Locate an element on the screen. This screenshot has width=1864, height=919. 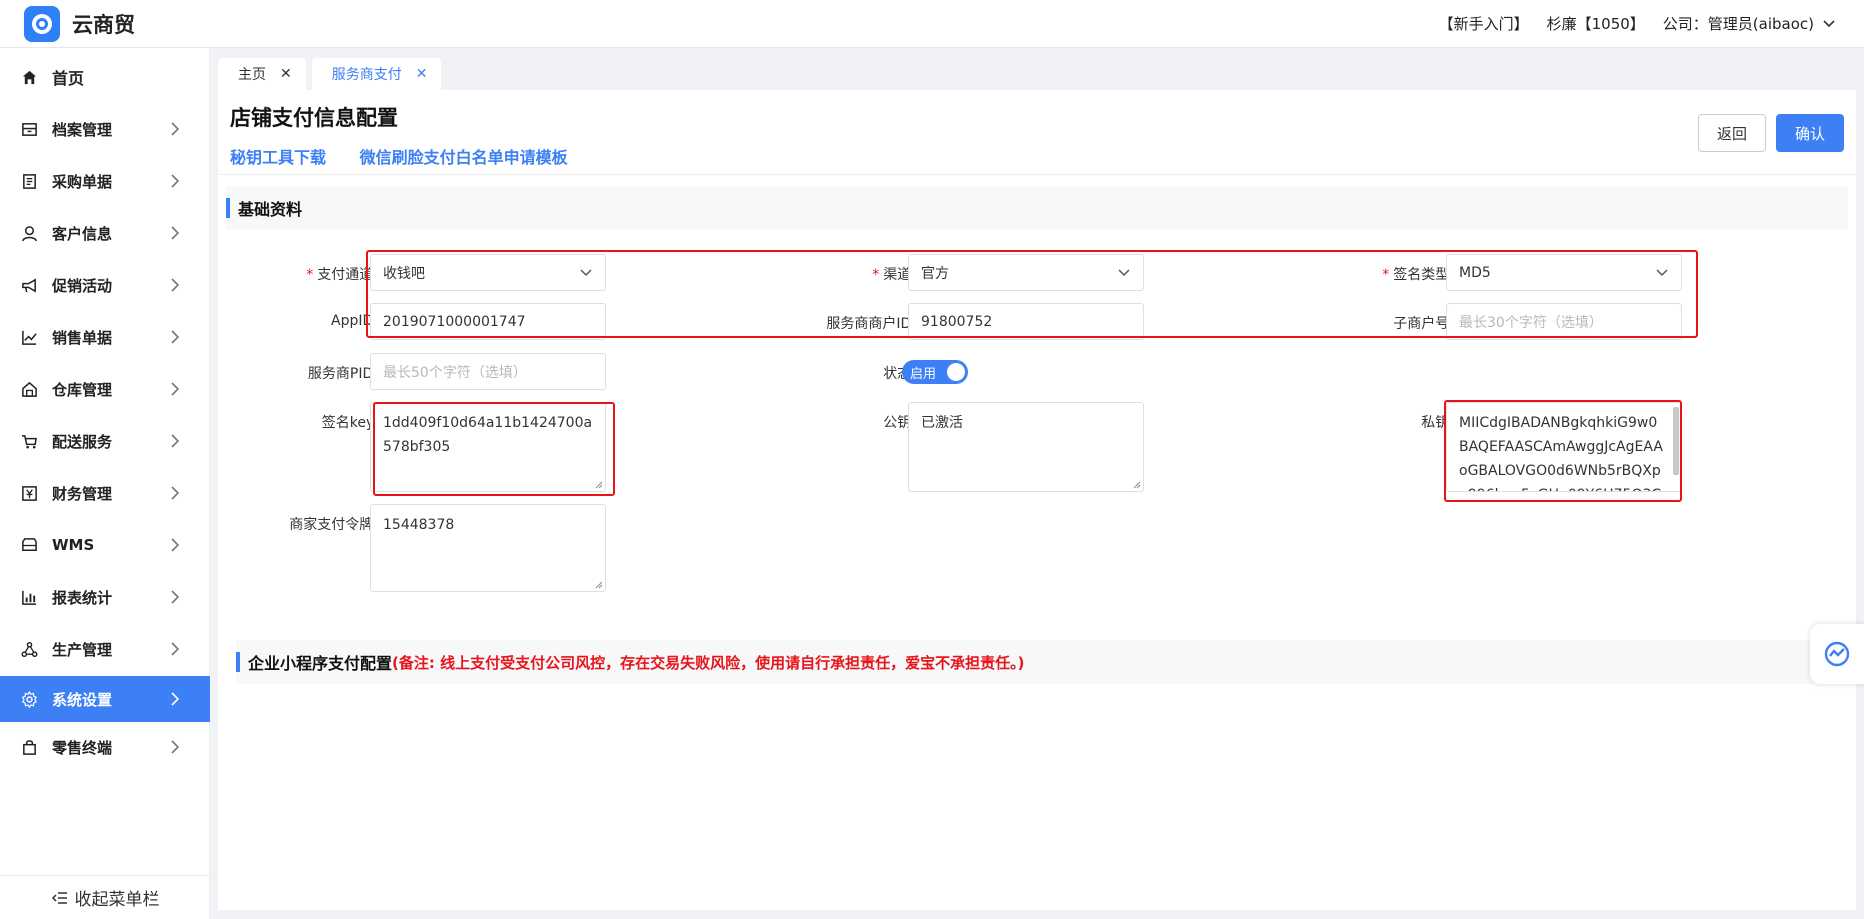
gear-icon is located at coordinates (29, 699).